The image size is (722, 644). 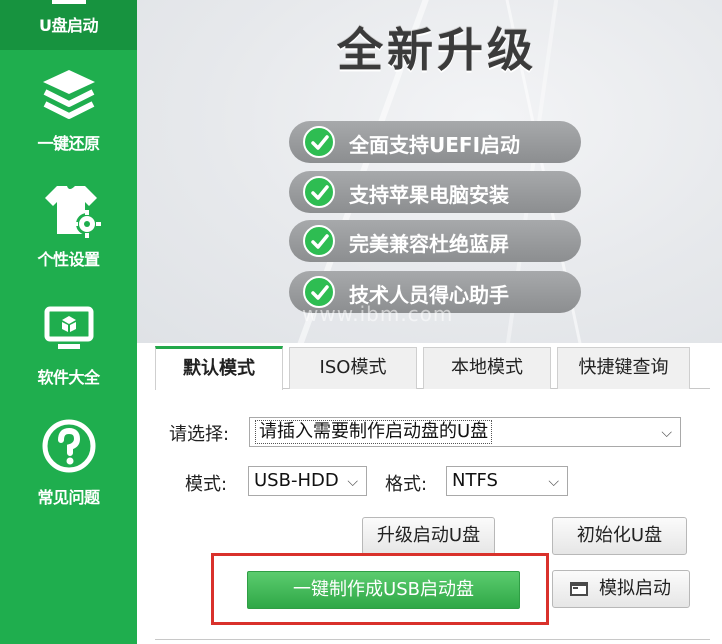 What do you see at coordinates (487, 368) in the screenshot?
I see `tab-local-mode: 本地模式` at bounding box center [487, 368].